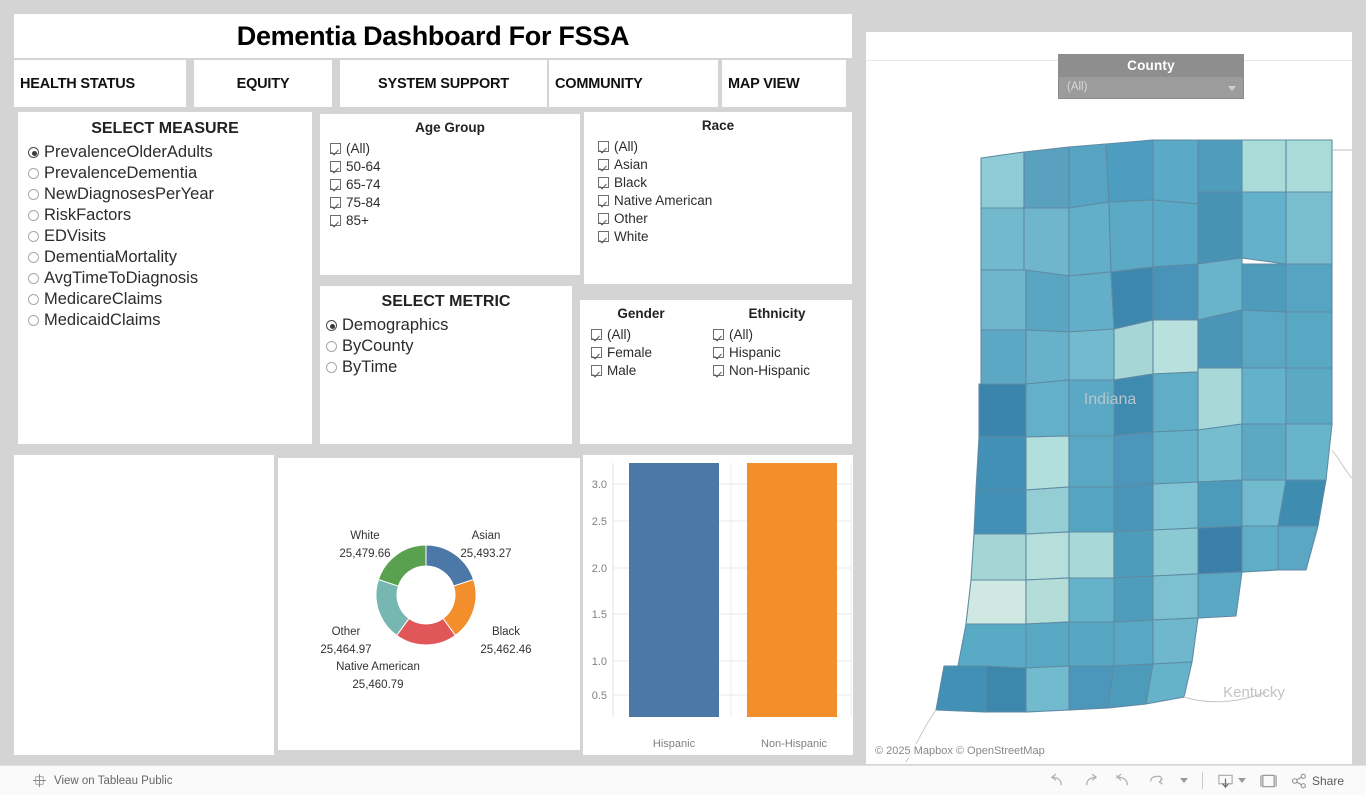  I want to click on checkbox-age-65-74: 65-74, so click(455, 184).